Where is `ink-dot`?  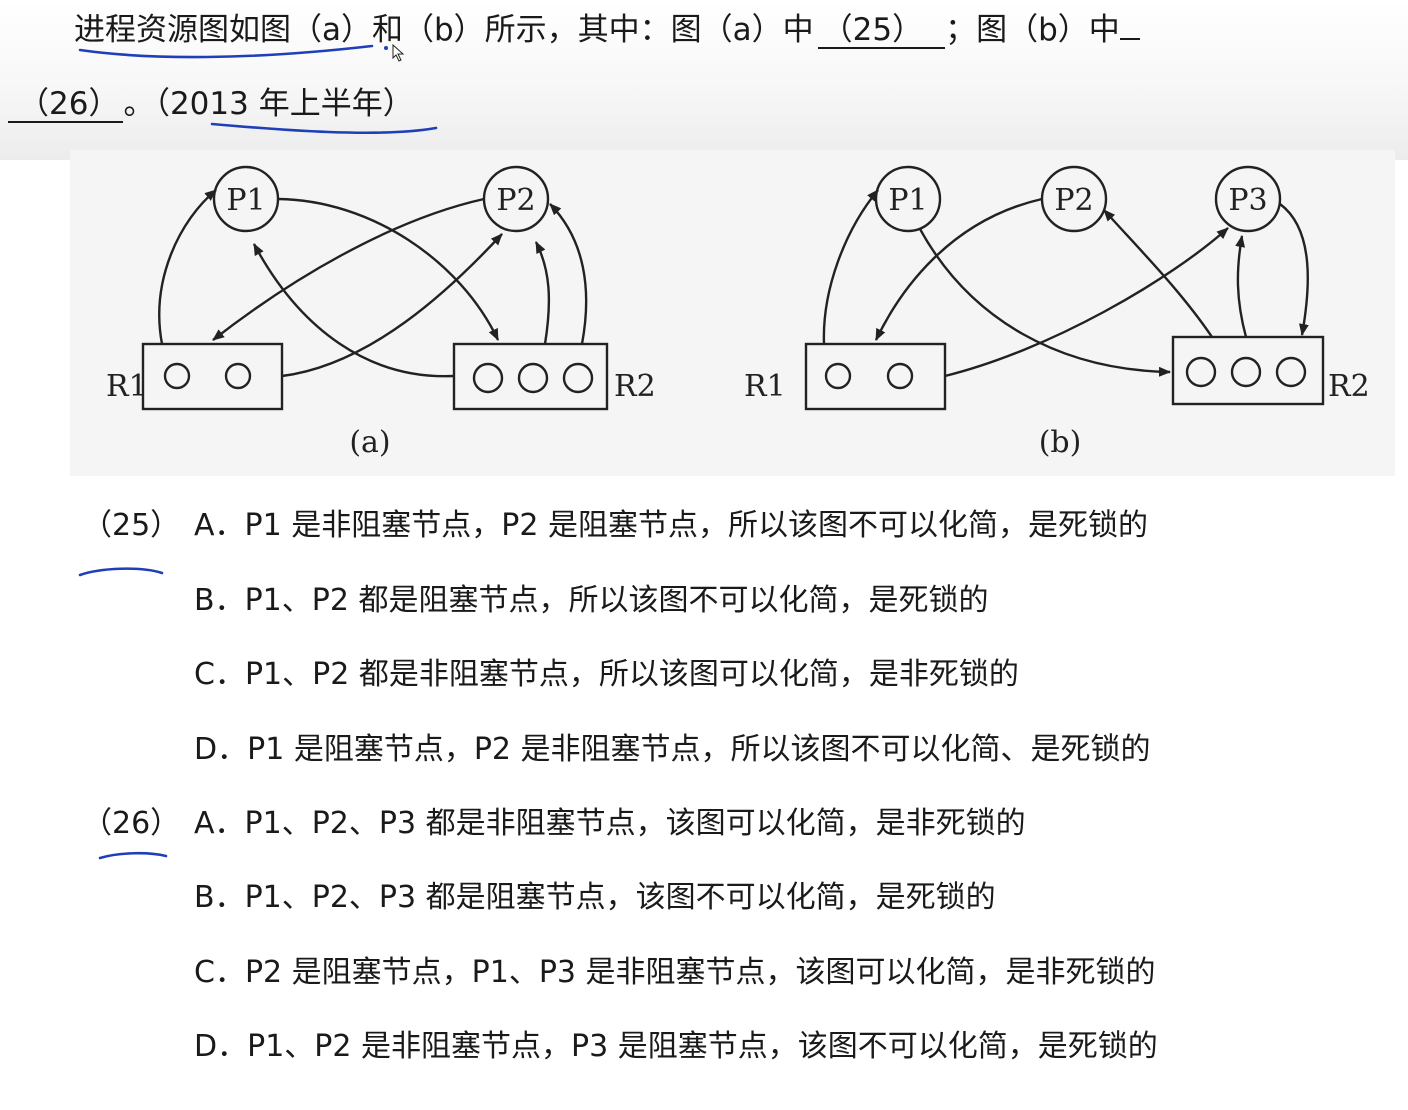 ink-dot is located at coordinates (386, 48).